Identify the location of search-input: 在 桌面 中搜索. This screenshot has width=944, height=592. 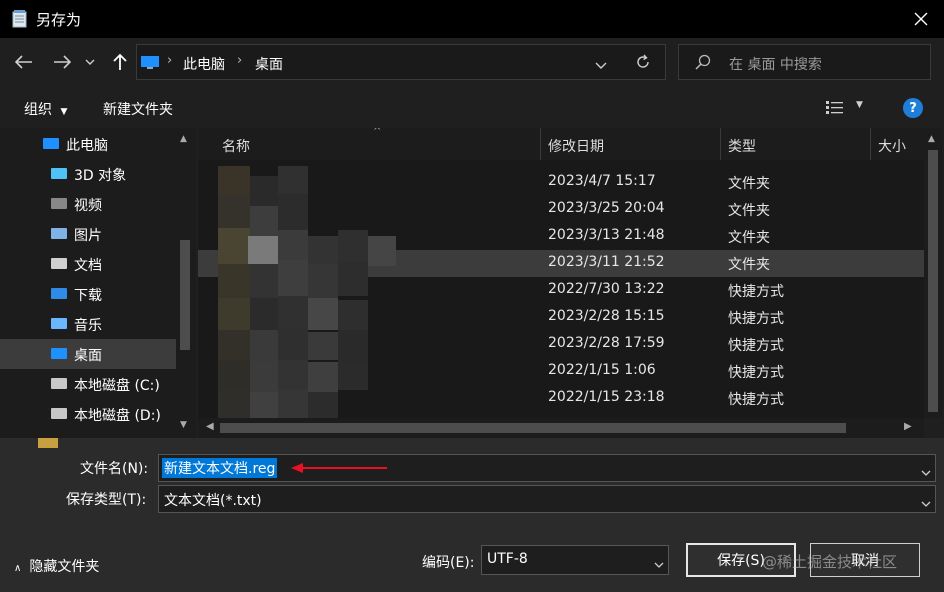
(804, 62).